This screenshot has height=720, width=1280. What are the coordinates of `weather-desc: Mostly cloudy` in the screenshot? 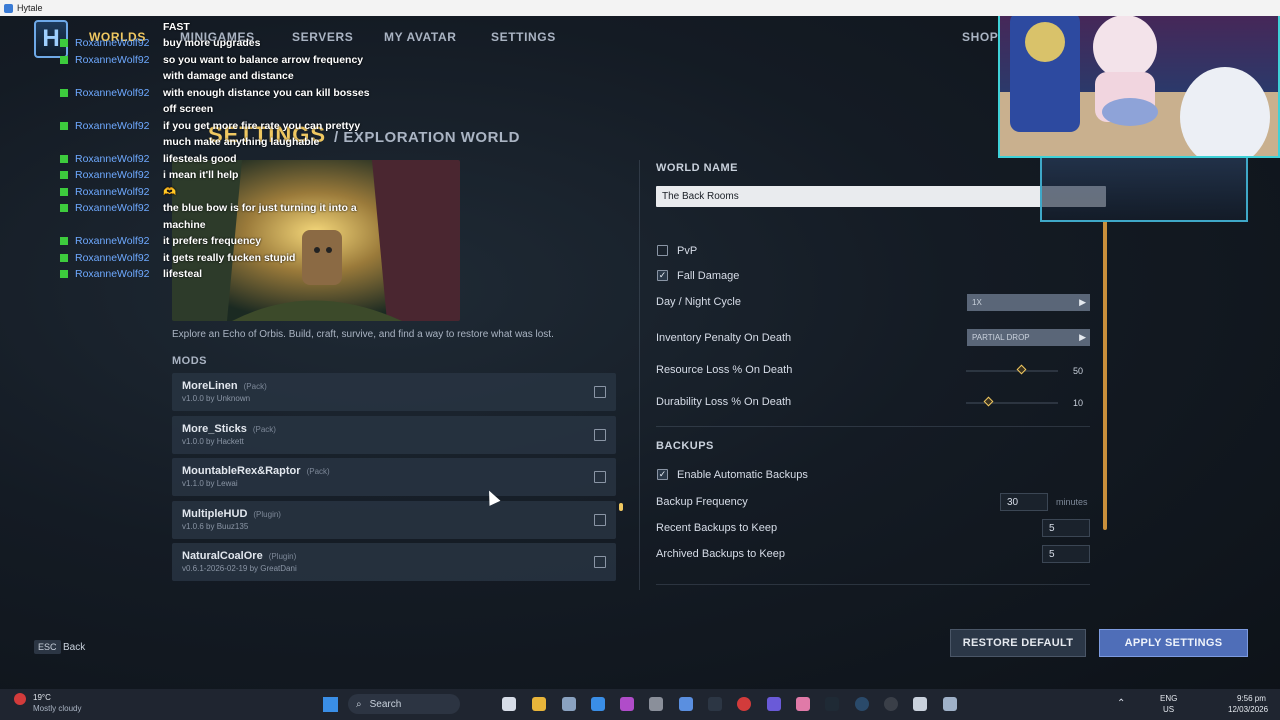 It's located at (57, 708).